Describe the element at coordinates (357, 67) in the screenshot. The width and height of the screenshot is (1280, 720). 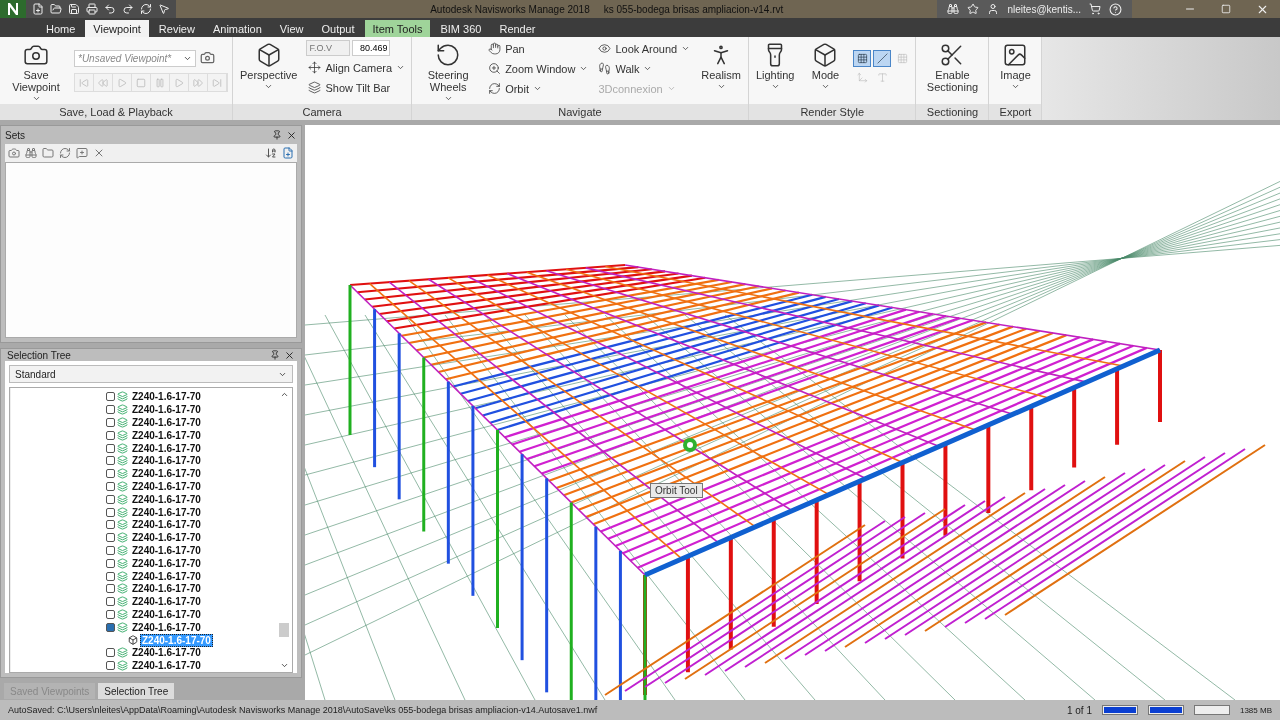
I see `ribbon-button: Align Camera` at that location.